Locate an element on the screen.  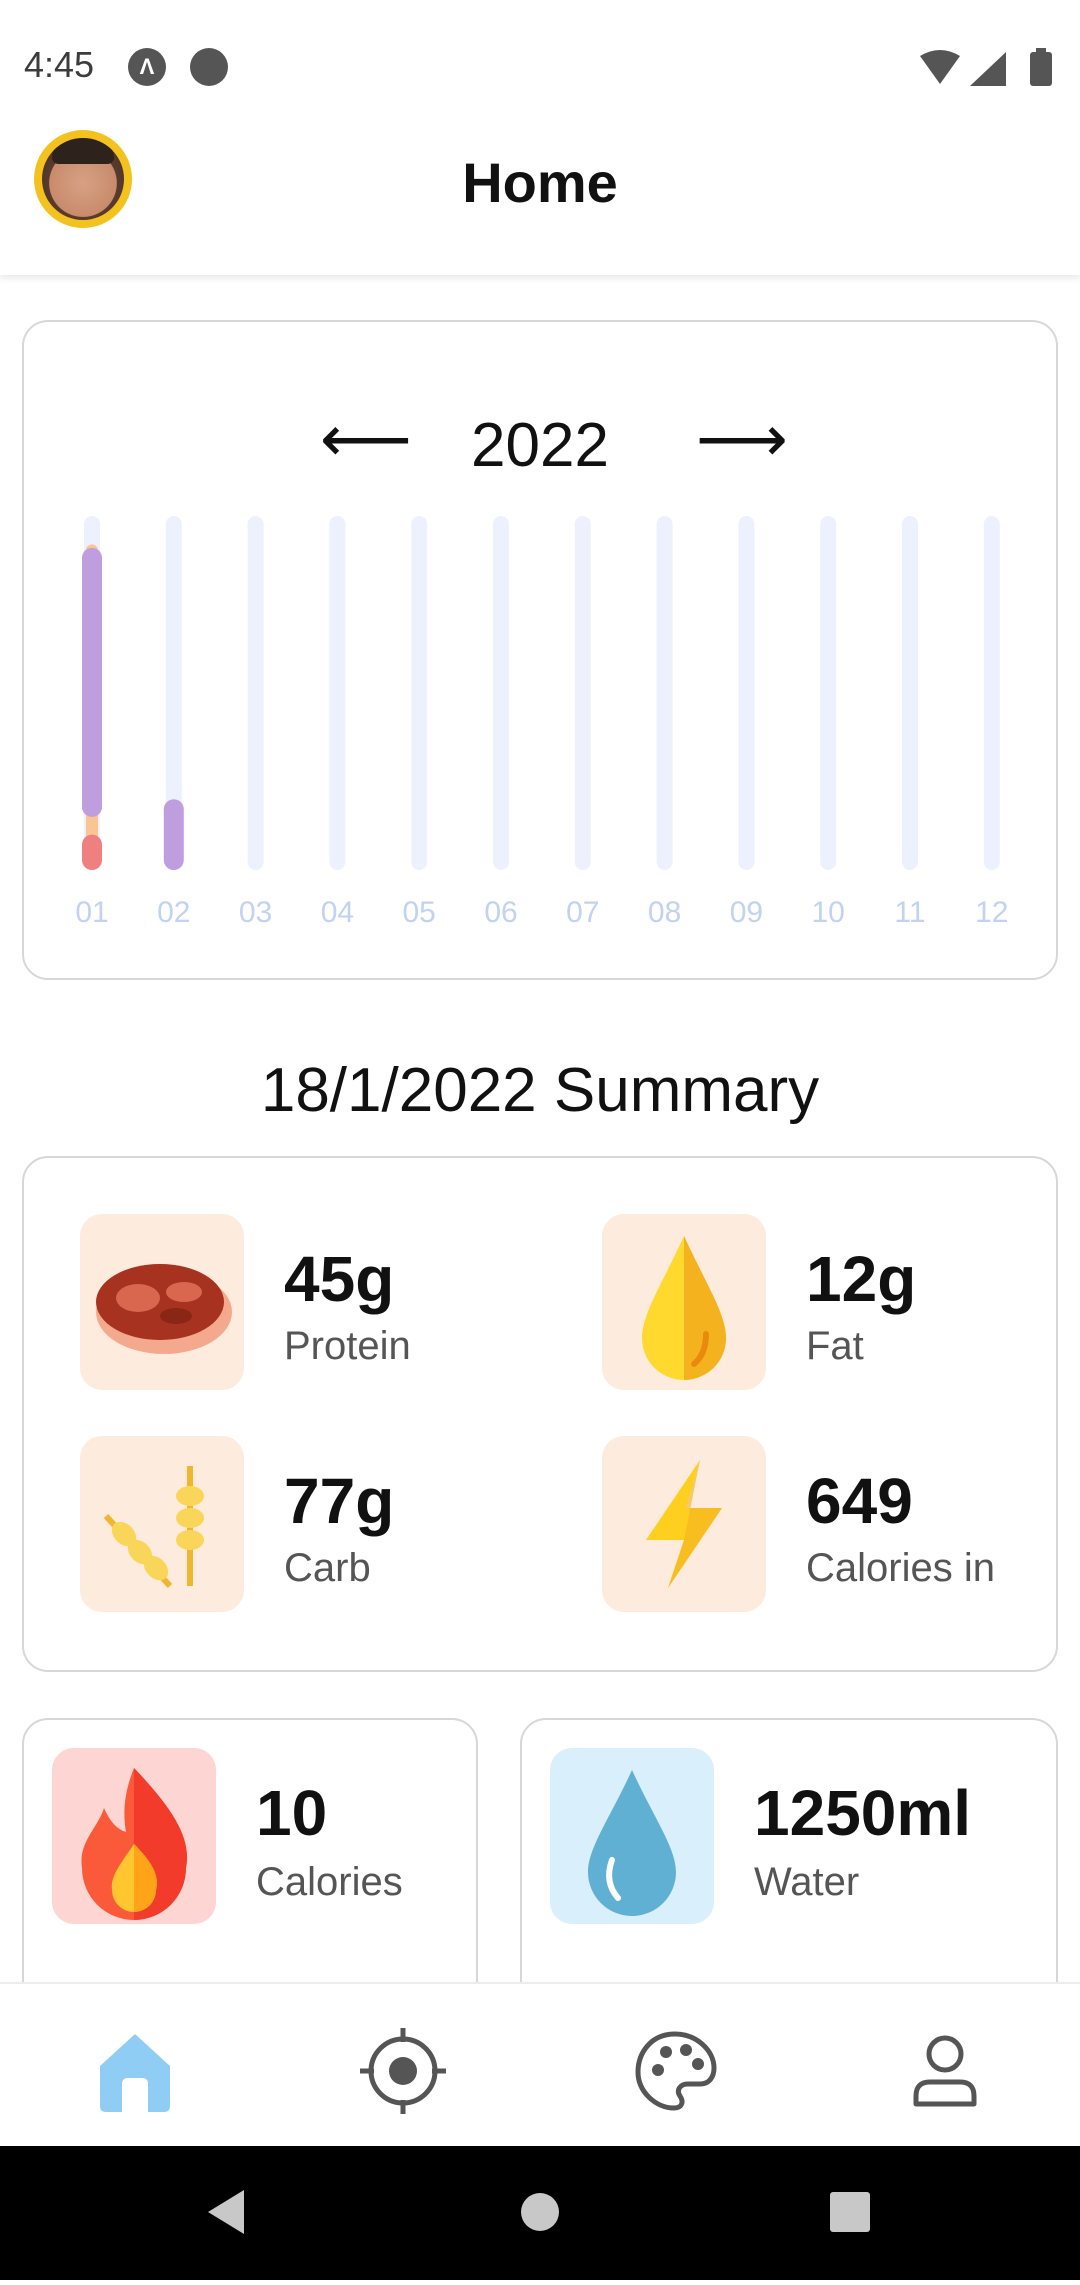
chart-x-label-04: 04 is located at coordinates (337, 912).